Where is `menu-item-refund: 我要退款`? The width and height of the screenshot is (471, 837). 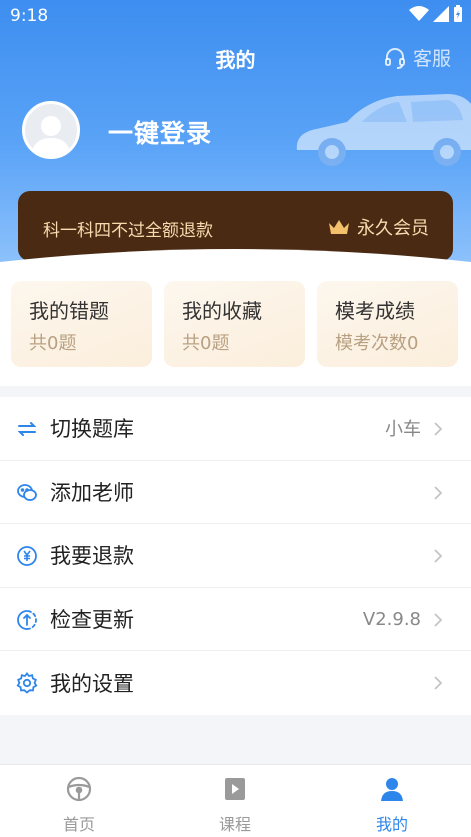
menu-item-refund: 我要退款 is located at coordinates (235, 556).